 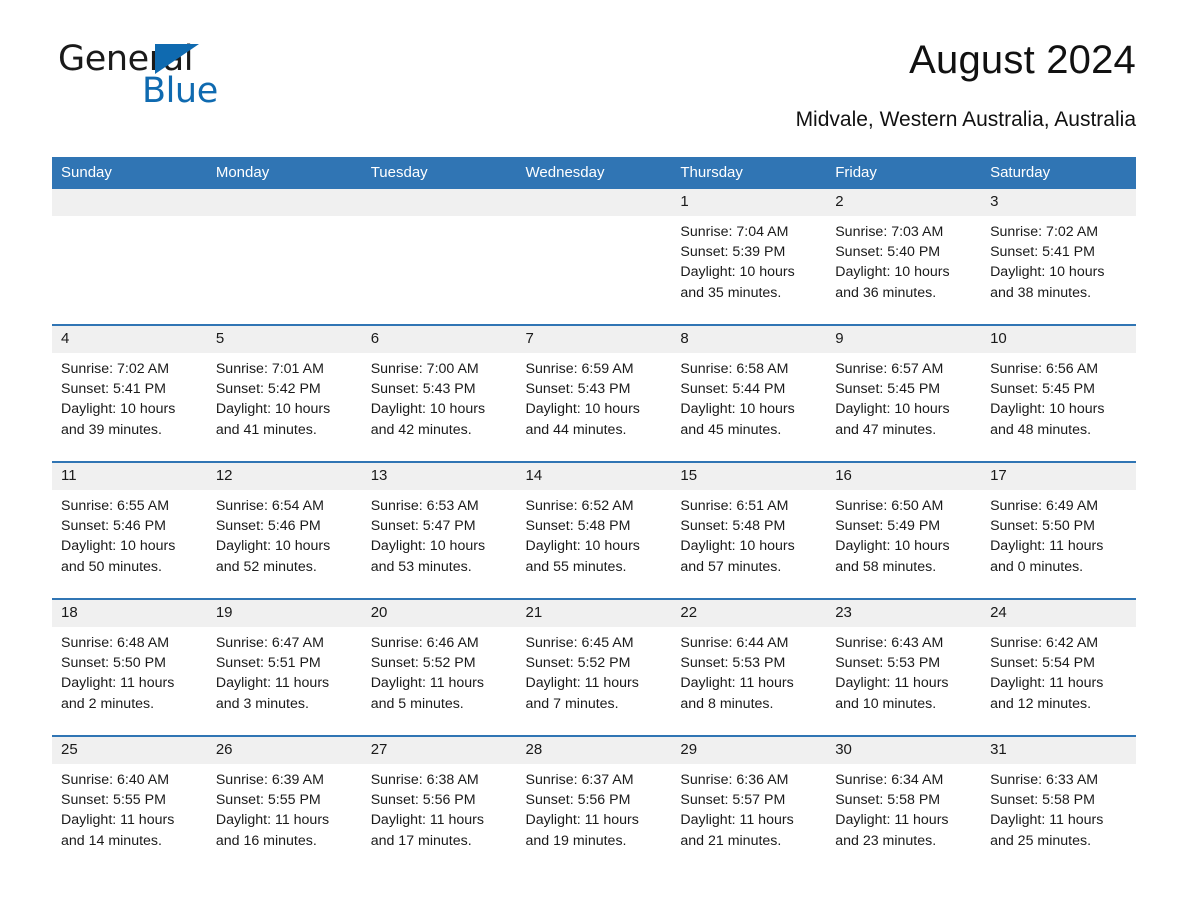 What do you see at coordinates (1042, 526) in the screenshot?
I see `sunset-text: Sunset: 5:50 PM` at bounding box center [1042, 526].